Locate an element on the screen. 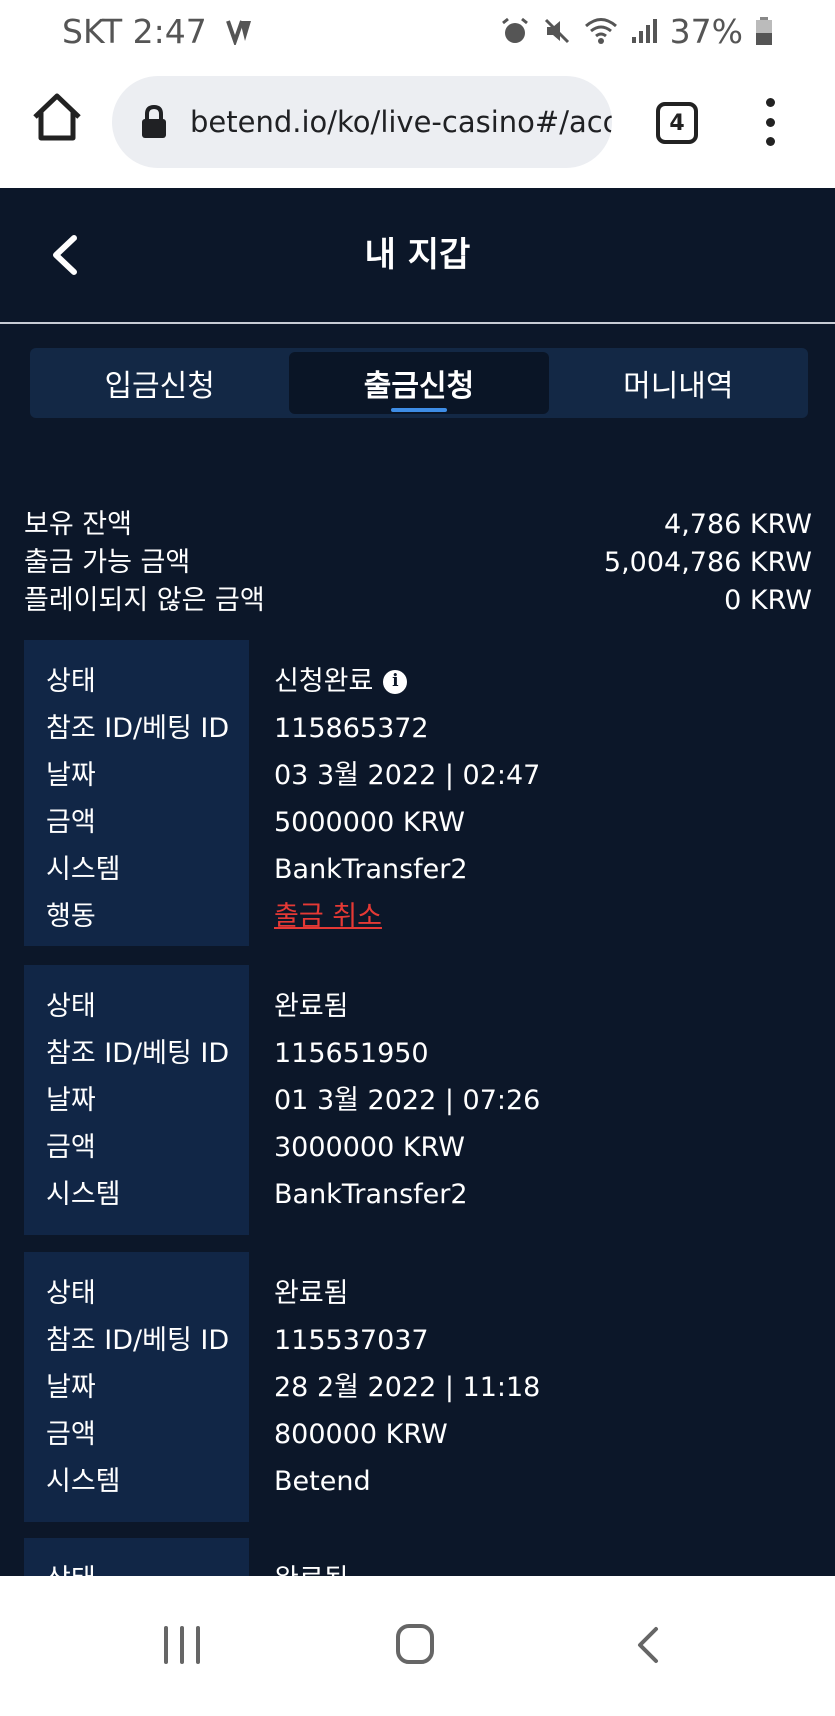 The height and width of the screenshot is (1716, 835). battery-icon is located at coordinates (764, 31).